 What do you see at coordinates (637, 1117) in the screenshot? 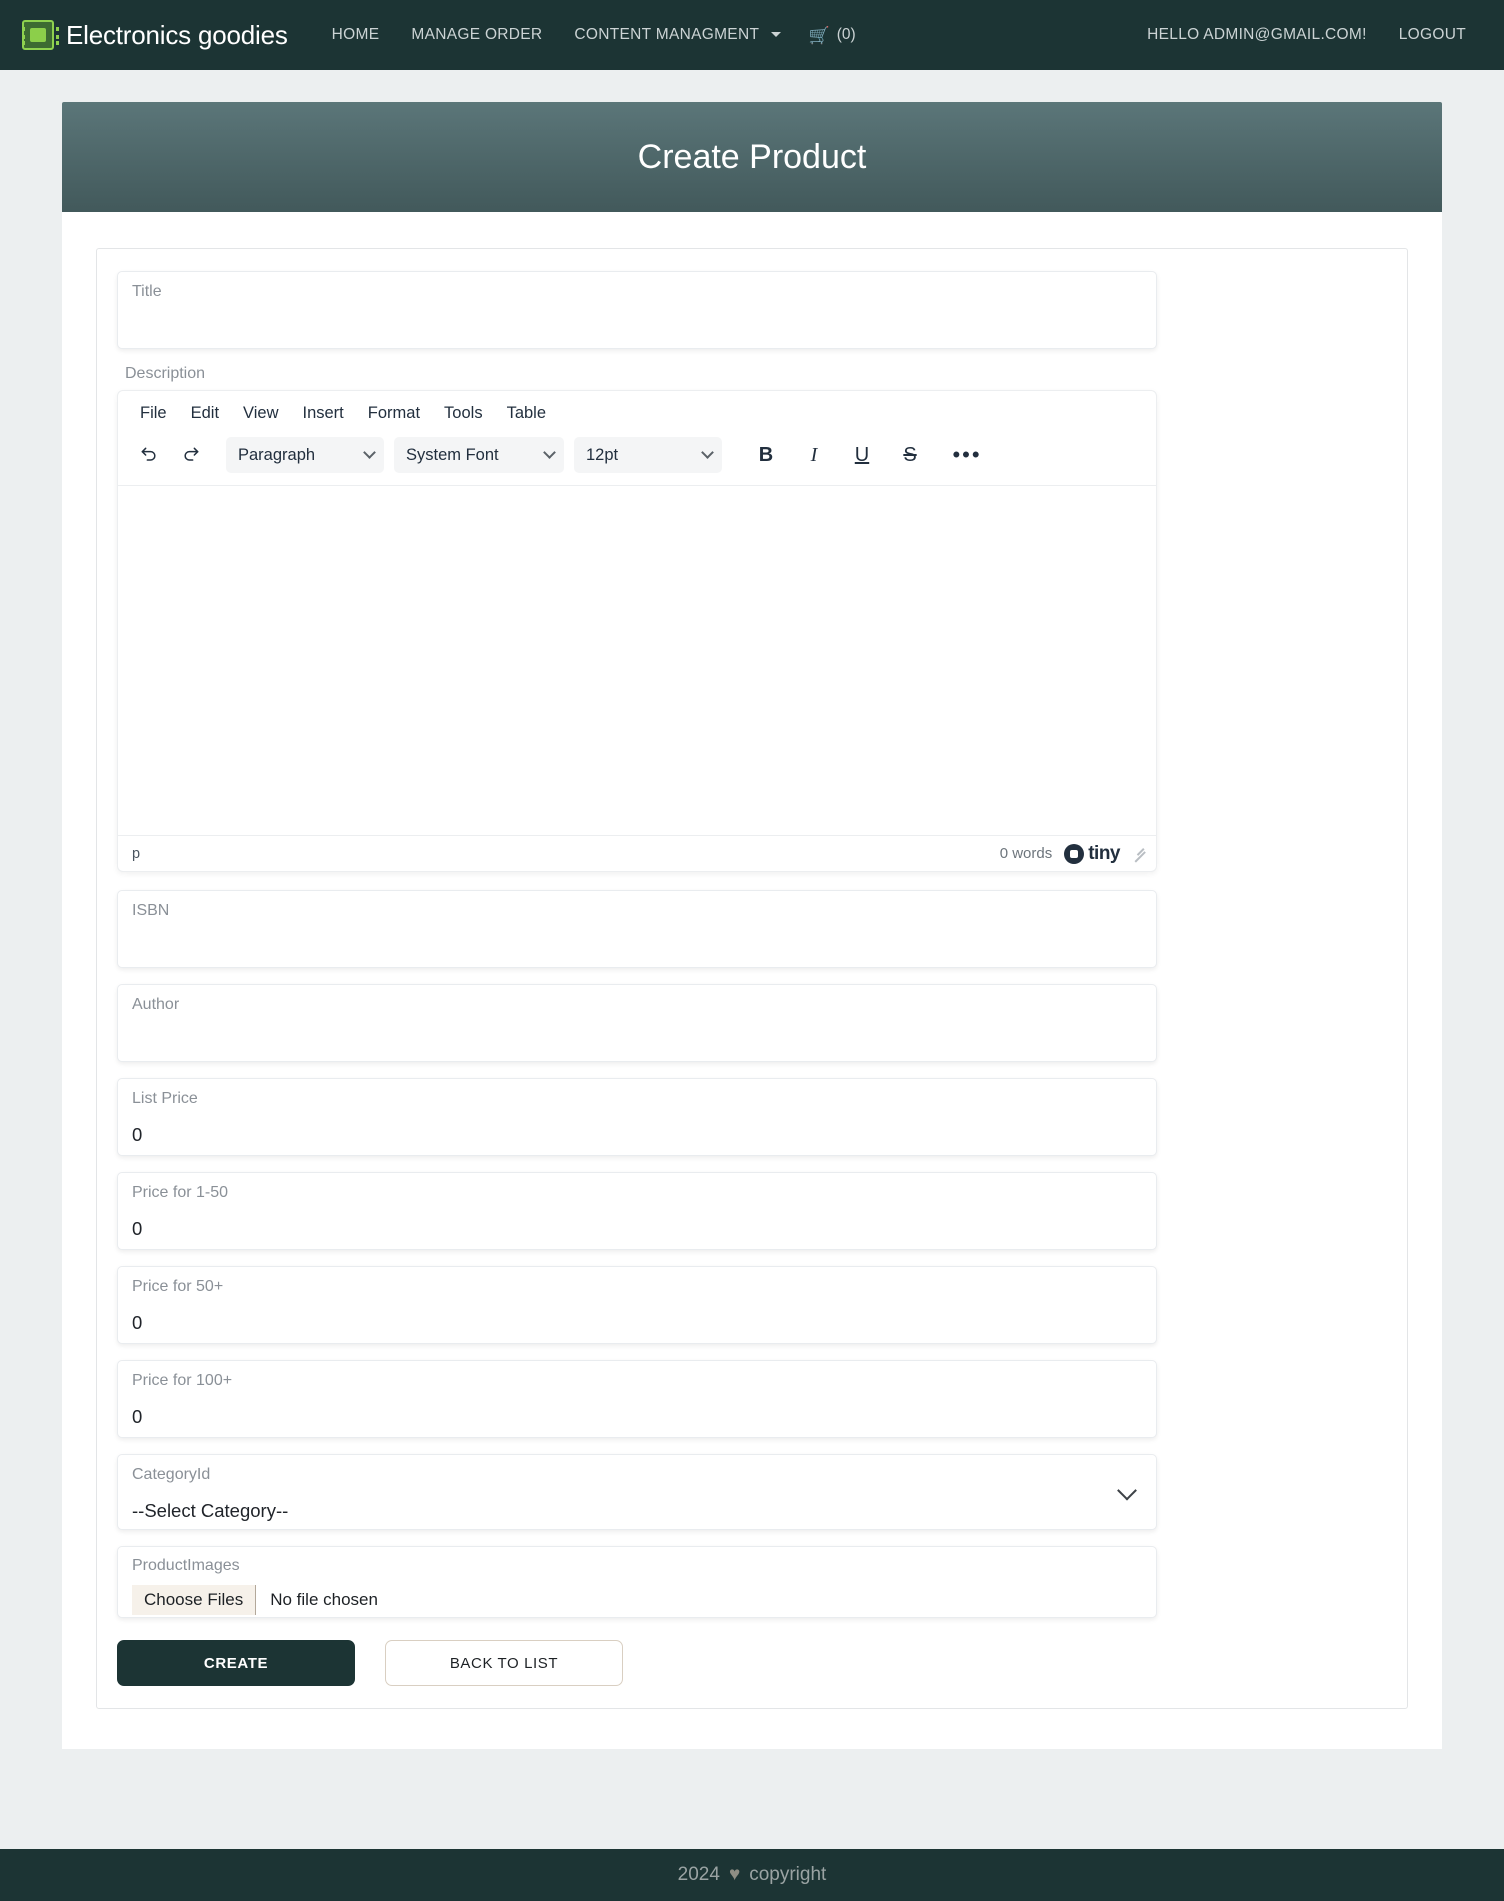
I see `list-price-field: List Price 0` at bounding box center [637, 1117].